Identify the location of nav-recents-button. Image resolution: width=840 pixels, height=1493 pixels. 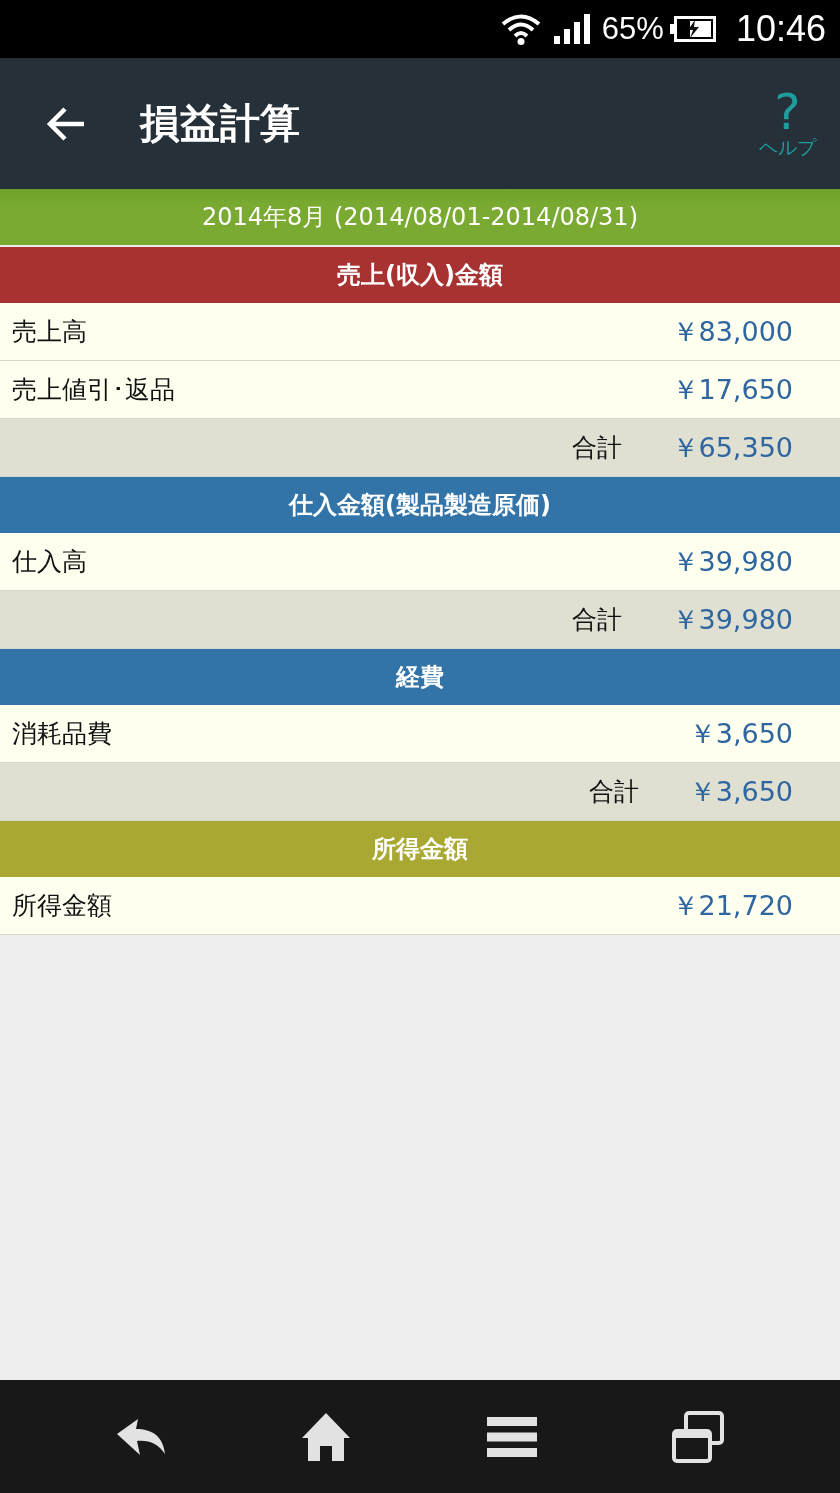
(698, 1436).